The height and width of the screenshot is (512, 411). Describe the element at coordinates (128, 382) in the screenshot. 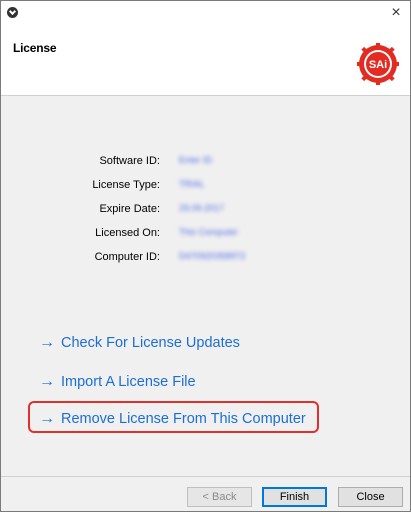

I see `import-license-file-label: Import A License File` at that location.